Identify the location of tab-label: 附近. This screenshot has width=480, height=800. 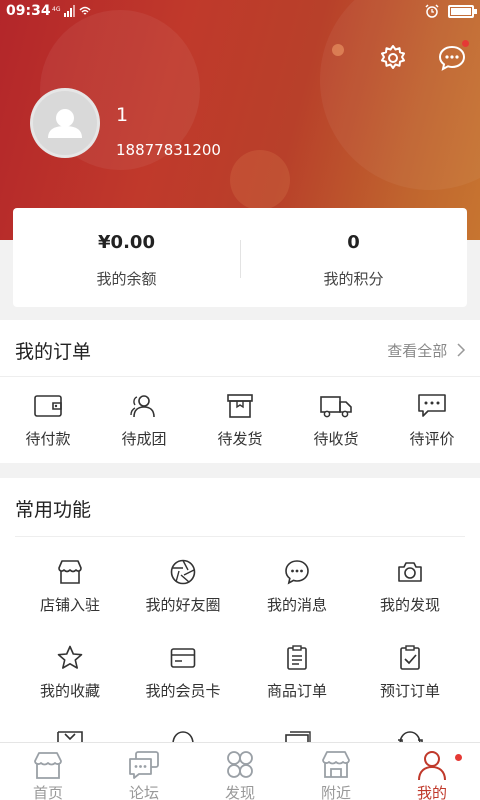
(335, 792).